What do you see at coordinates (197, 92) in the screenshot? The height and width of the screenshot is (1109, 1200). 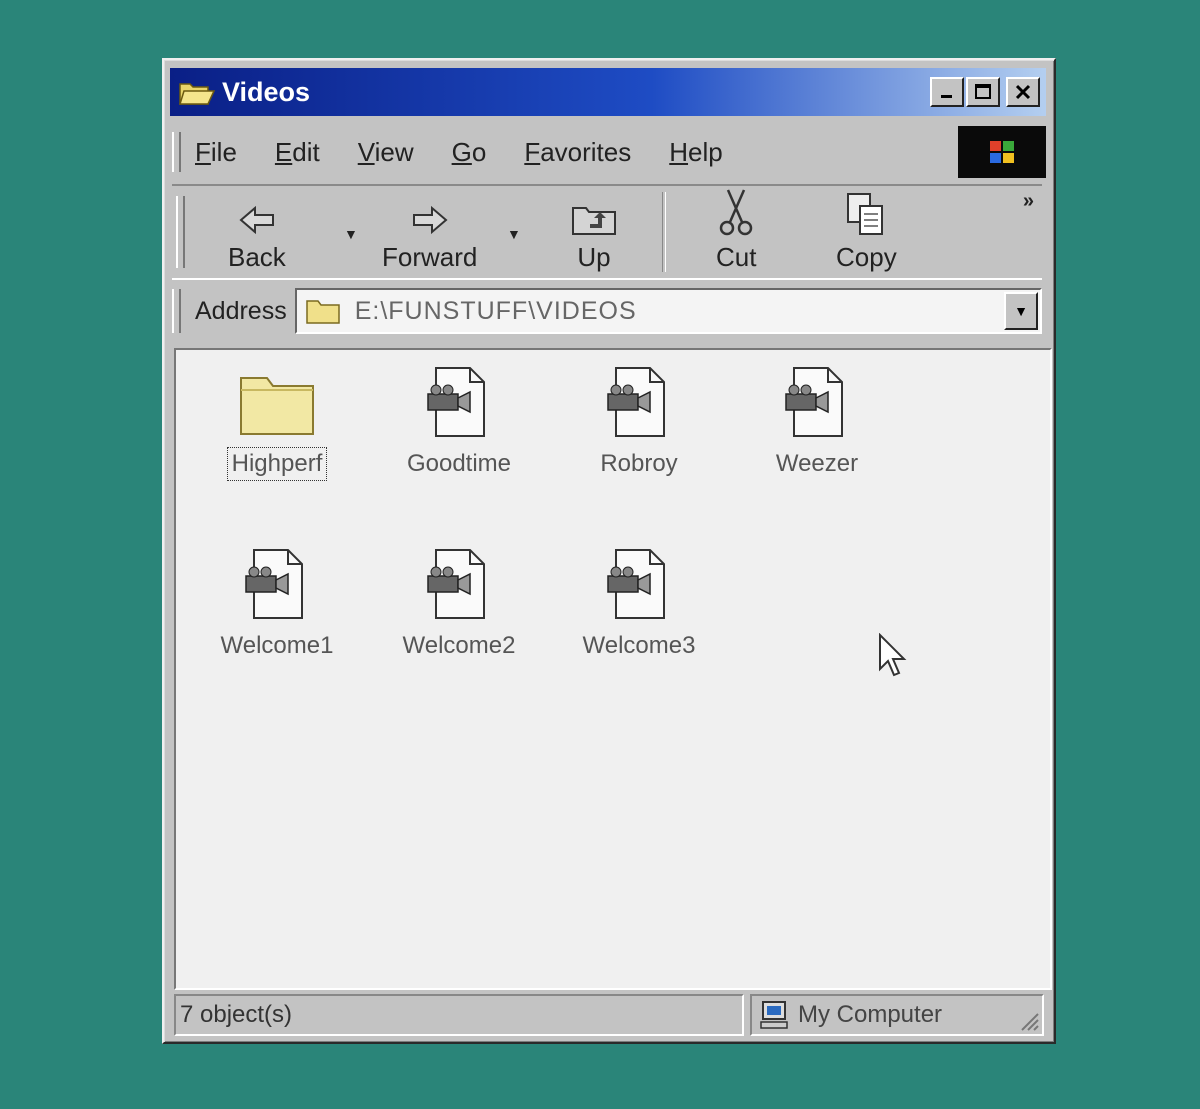 I see `folder-open-icon` at bounding box center [197, 92].